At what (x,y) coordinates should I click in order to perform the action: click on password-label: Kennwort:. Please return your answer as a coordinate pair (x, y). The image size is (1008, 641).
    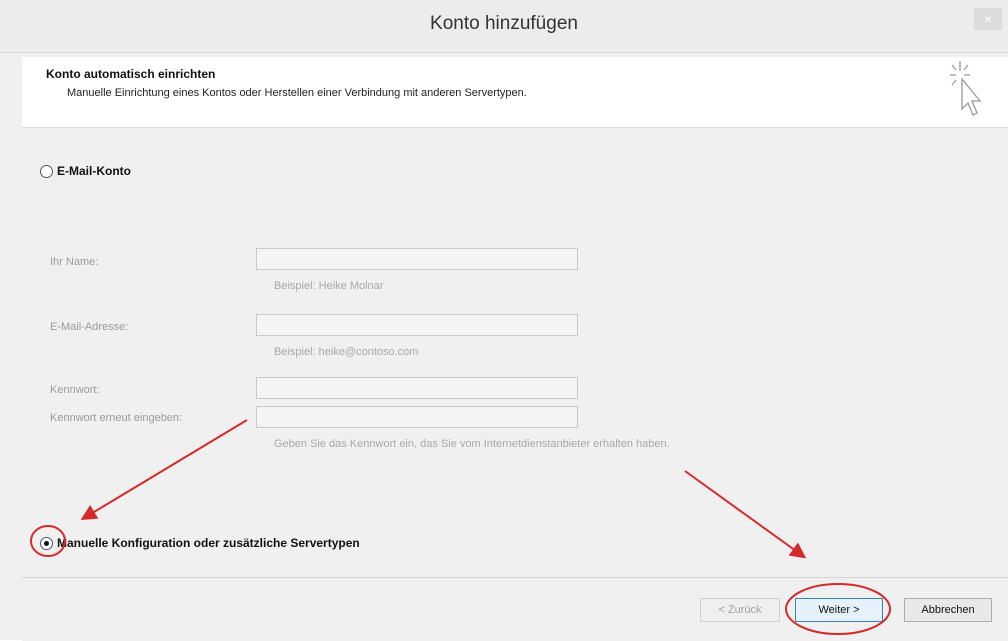
    Looking at the image, I should click on (75, 390).